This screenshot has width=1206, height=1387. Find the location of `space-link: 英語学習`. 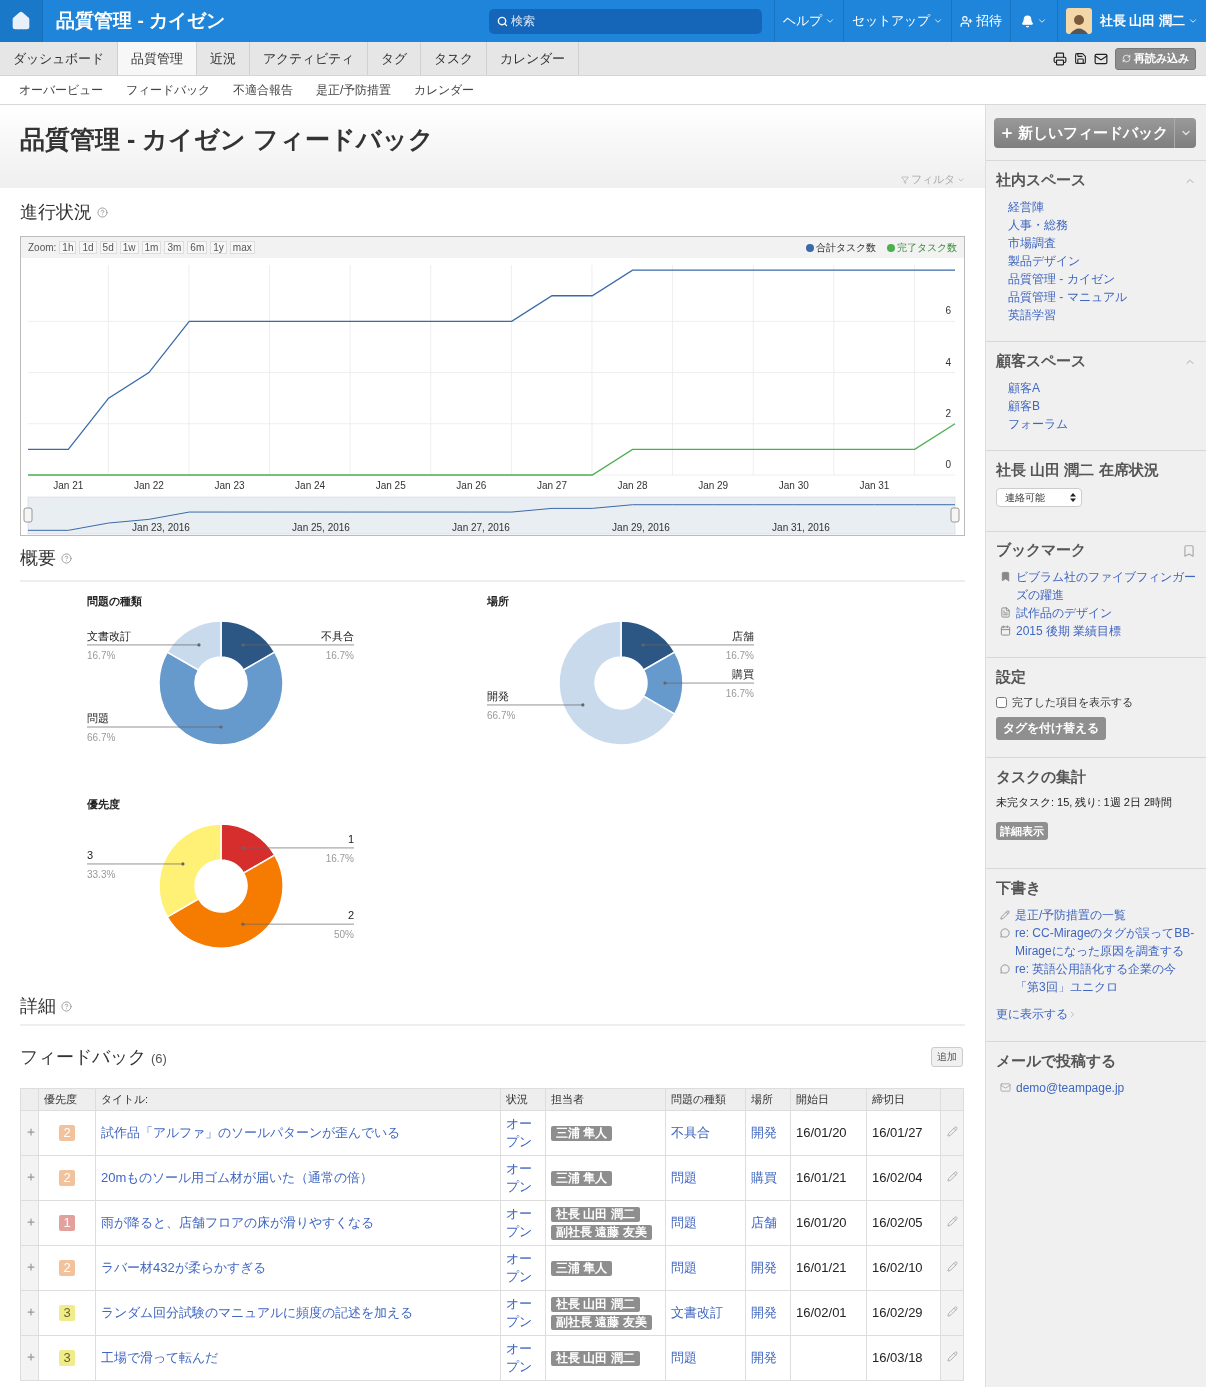

space-link: 英語学習 is located at coordinates (1096, 315).